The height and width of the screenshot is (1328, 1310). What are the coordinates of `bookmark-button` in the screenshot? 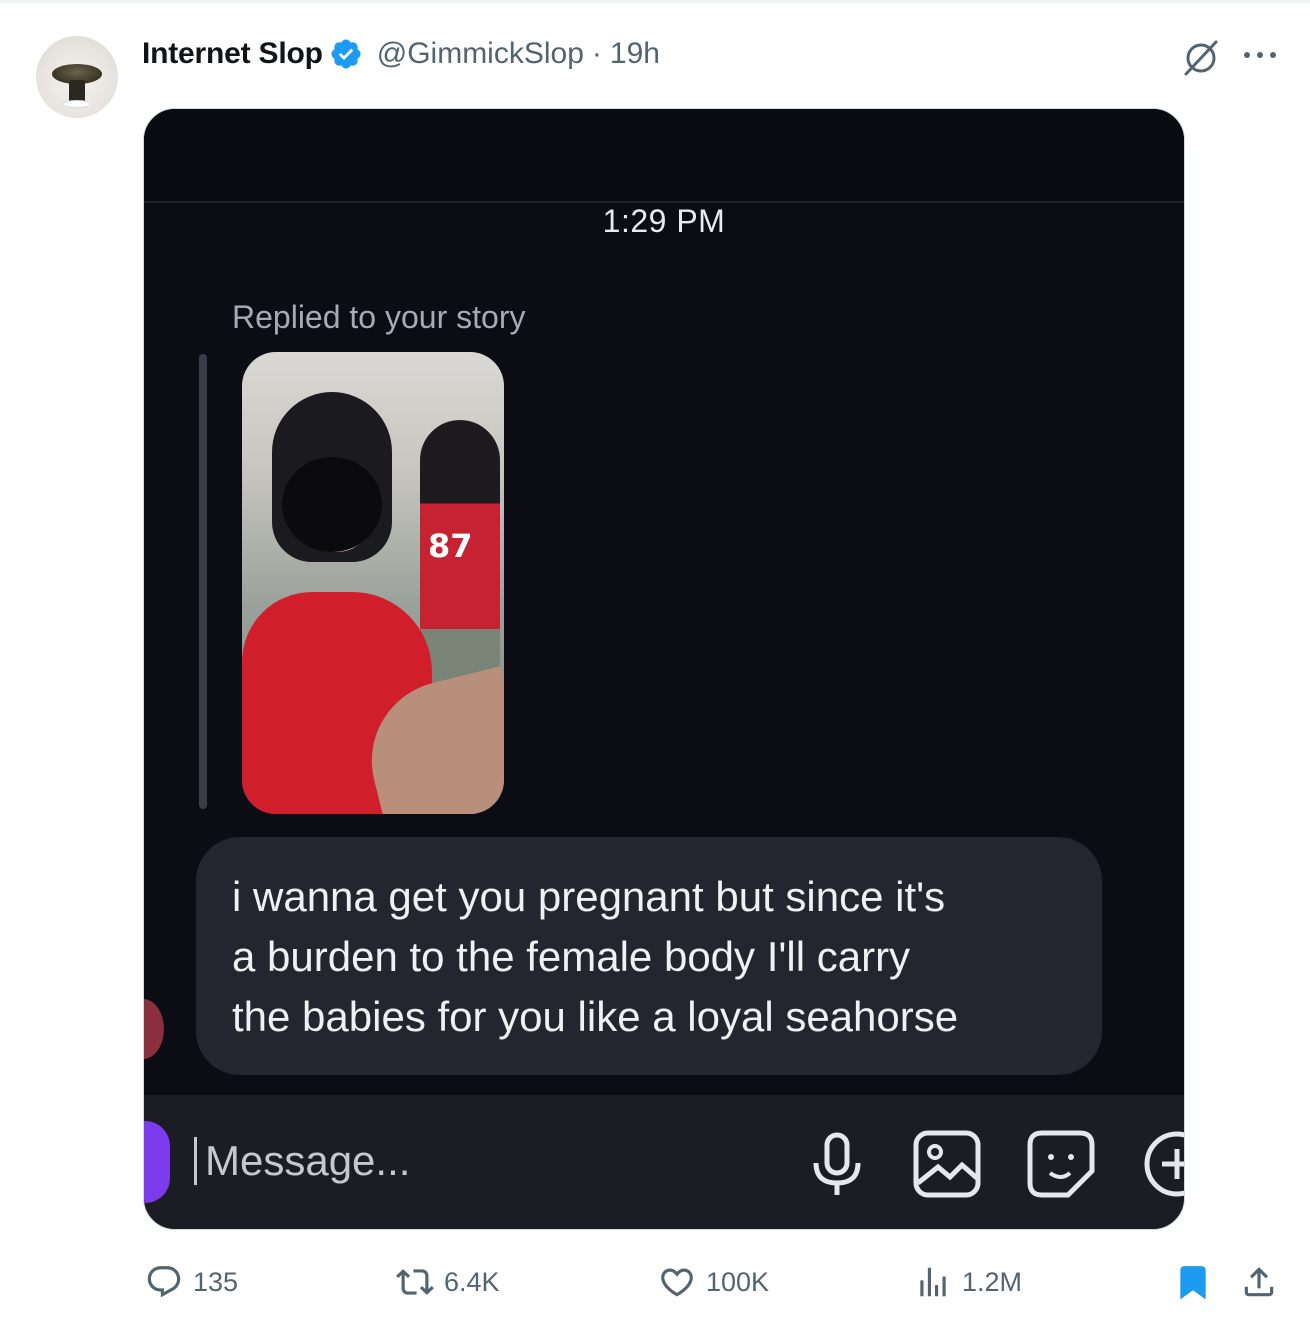 It's located at (1193, 1282).